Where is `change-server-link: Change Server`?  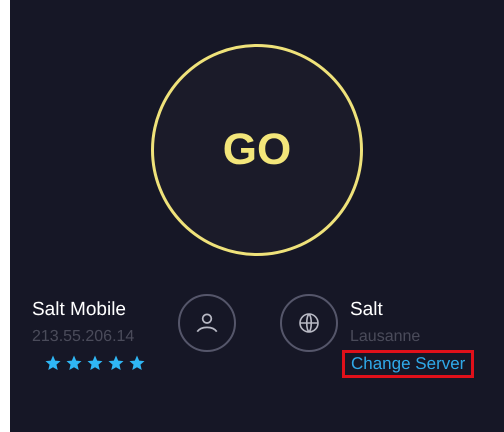 change-server-link: Change Server is located at coordinates (408, 364).